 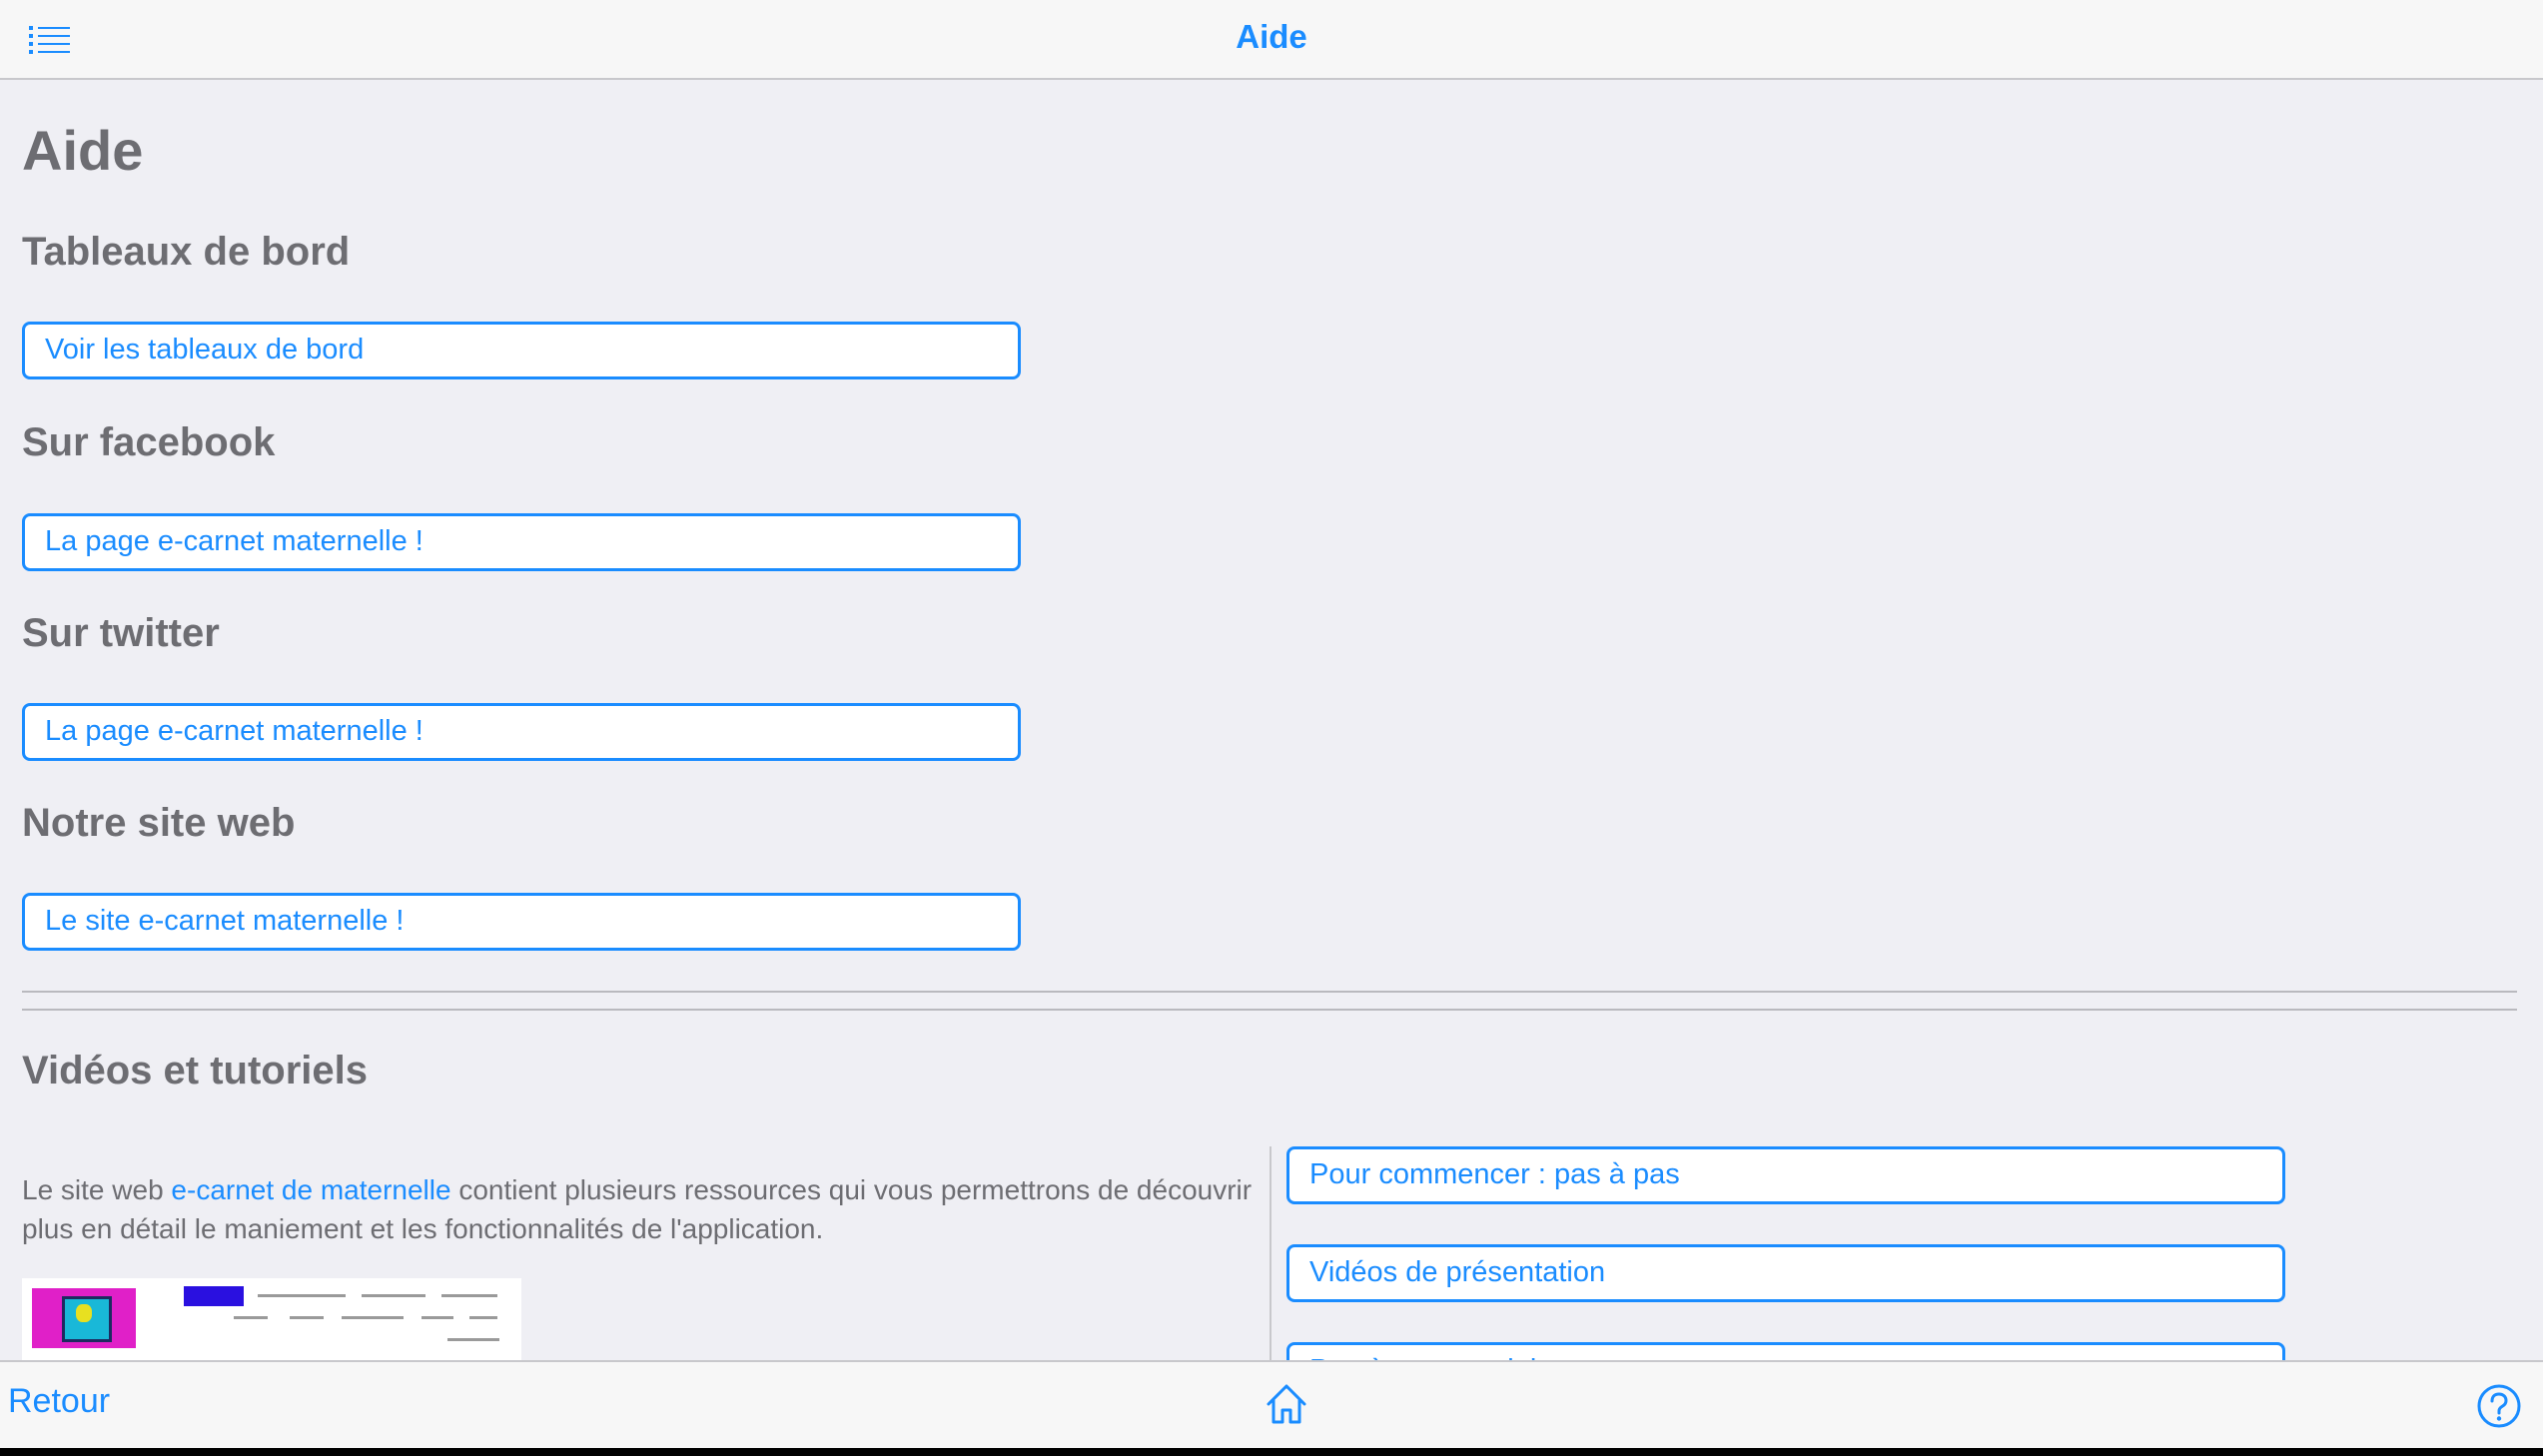 What do you see at coordinates (1785, 1175) in the screenshot?
I see `getting-started-button: Pour commencer : pas à pas` at bounding box center [1785, 1175].